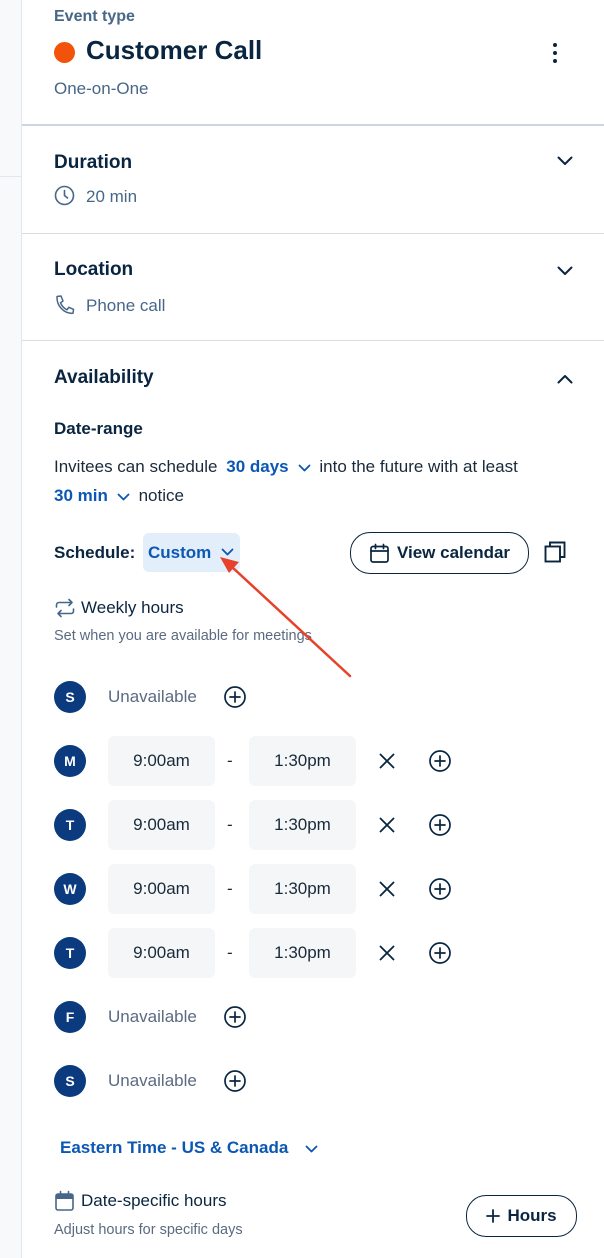 The image size is (604, 1258). Describe the element at coordinates (453, 552) in the screenshot. I see `view-calendar-label: View calendar` at that location.